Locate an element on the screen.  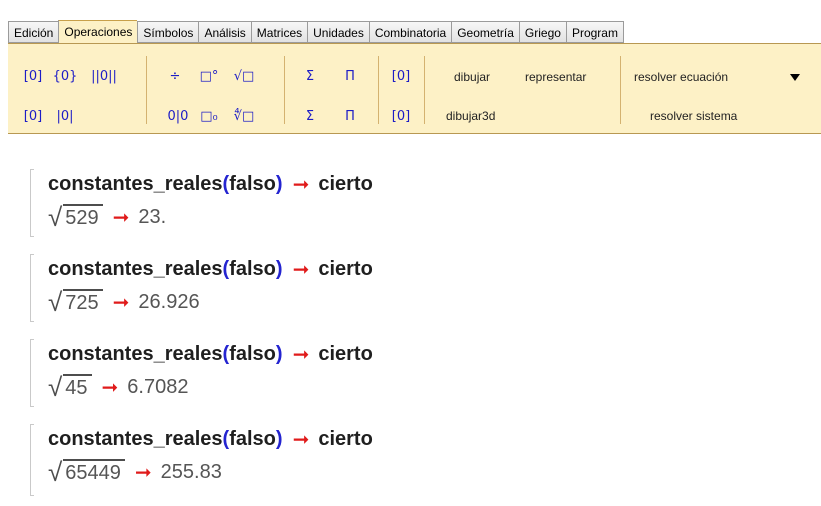
sum-limits-icon: Σ̄ is located at coordinates (310, 116).